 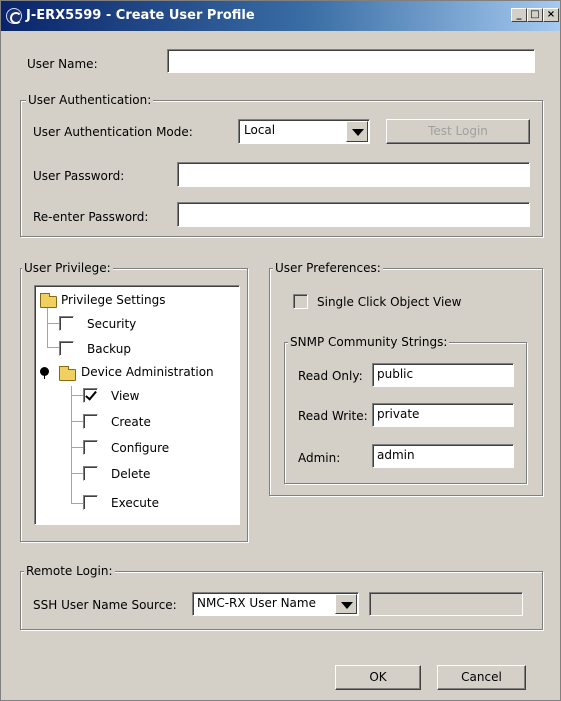 What do you see at coordinates (67, 373) in the screenshot?
I see `device-administration-folder-icon` at bounding box center [67, 373].